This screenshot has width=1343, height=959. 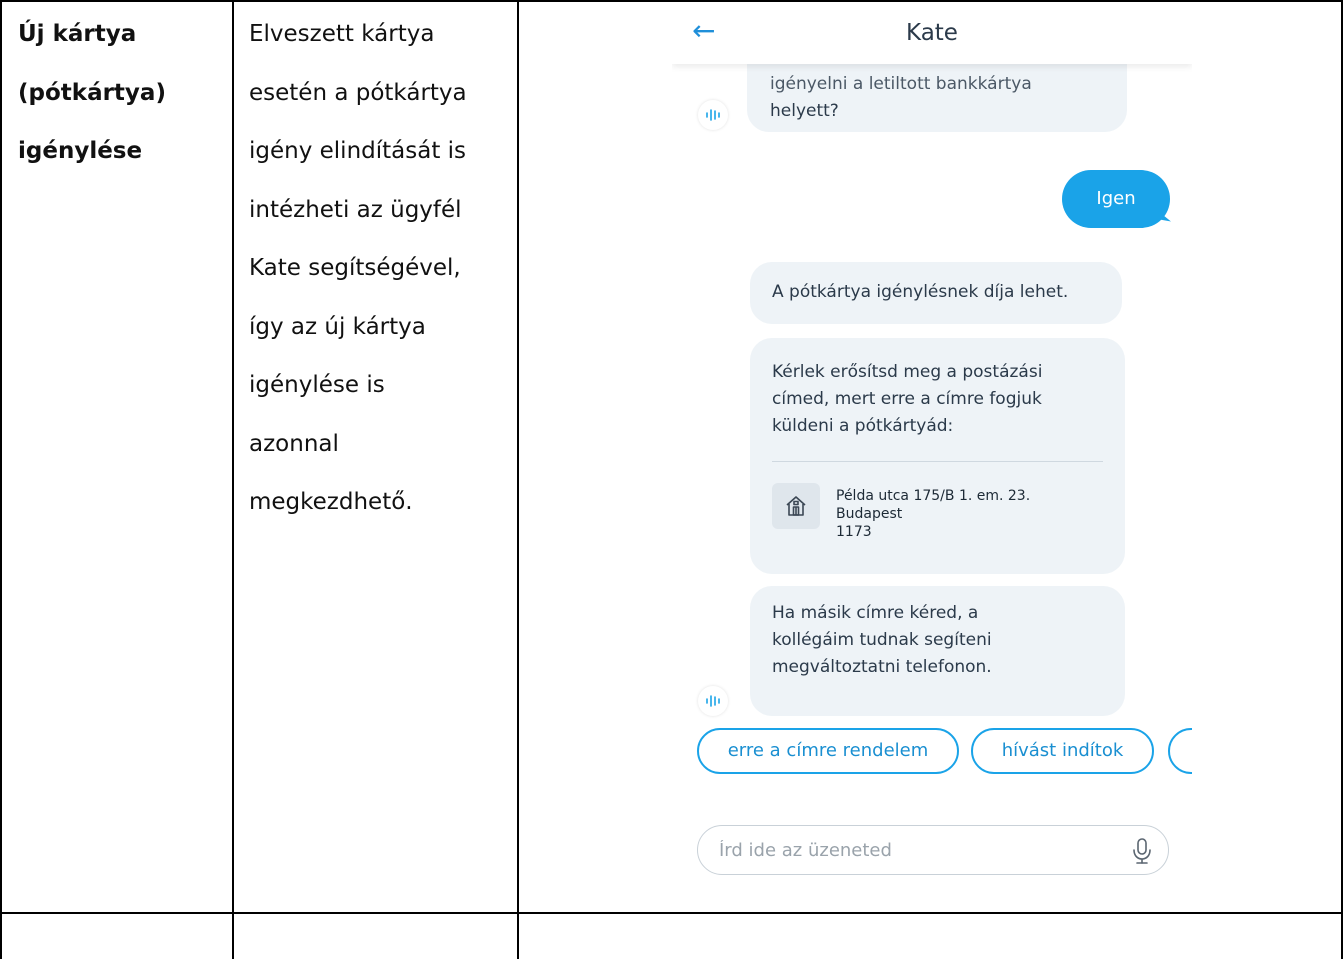 I want to click on table-border-left, so click(x=1, y=479).